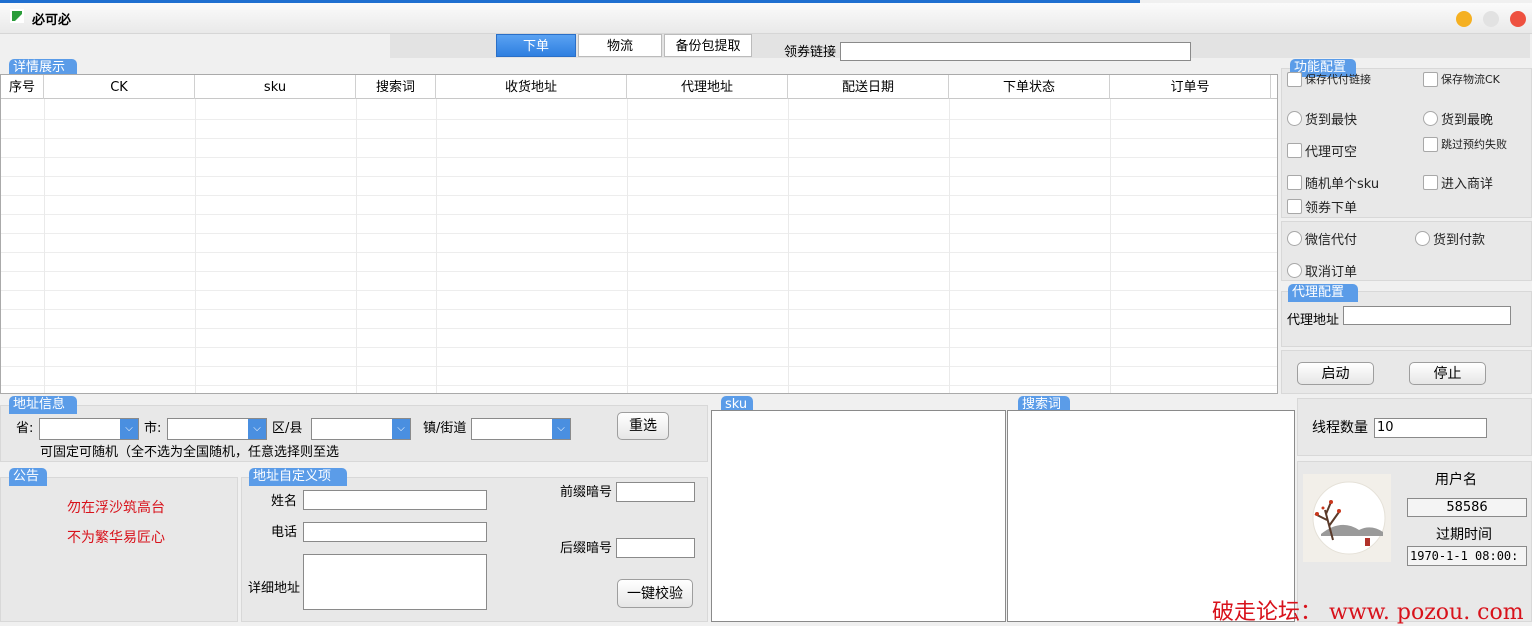  I want to click on option-fastest-delivery: 货到最快, so click(1322, 118).